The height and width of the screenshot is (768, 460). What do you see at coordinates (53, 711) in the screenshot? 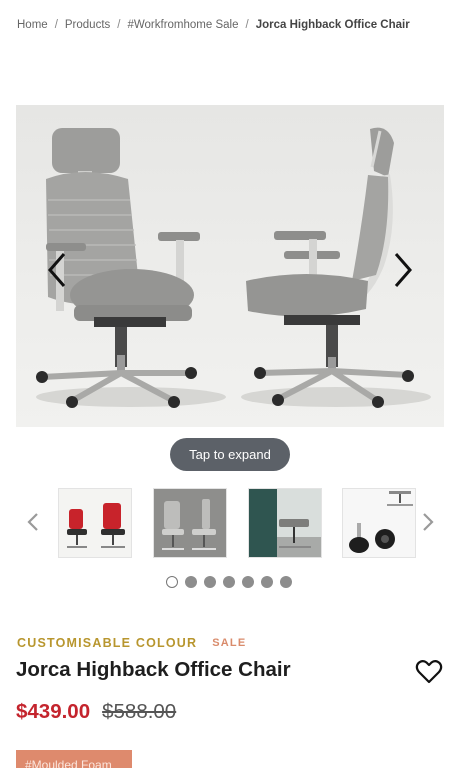
I see `sale-price: $439.00` at bounding box center [53, 711].